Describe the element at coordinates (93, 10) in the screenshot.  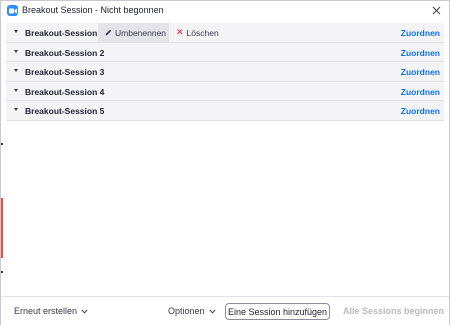
I see `window-title: Breakout Session - Nicht begonnen` at that location.